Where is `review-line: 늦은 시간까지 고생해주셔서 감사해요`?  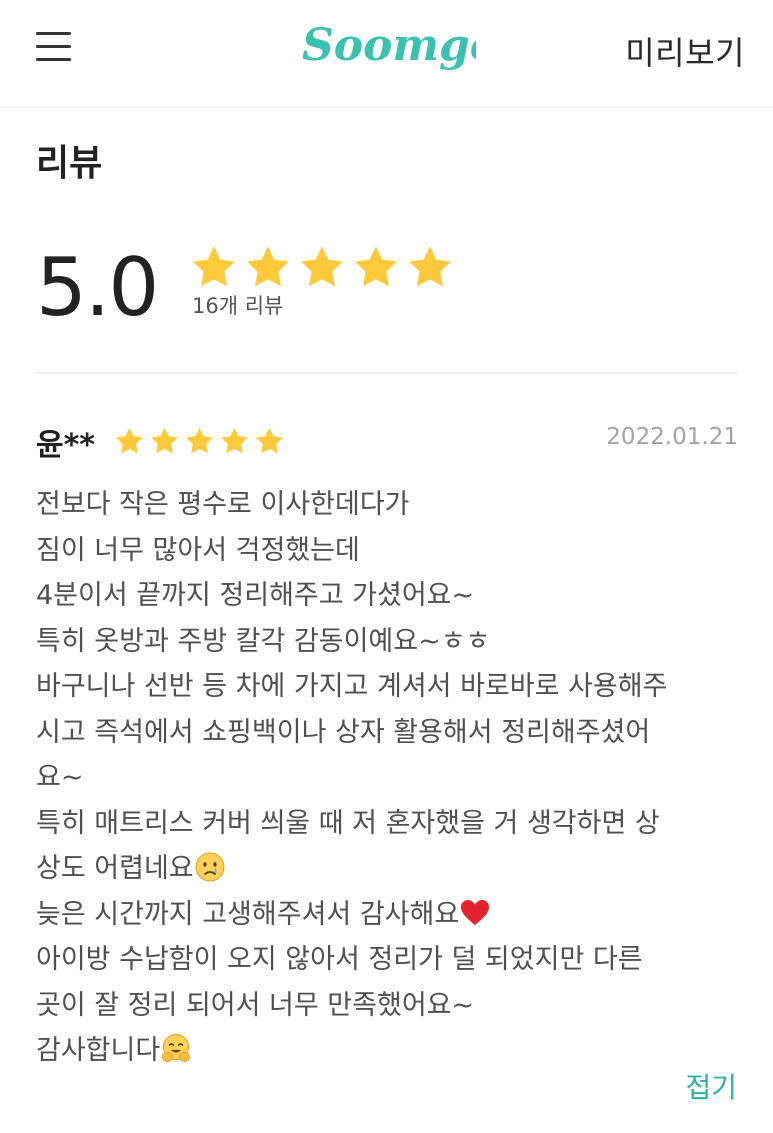 review-line: 늦은 시간까지 고생해주셔서 감사해요 is located at coordinates (392, 915).